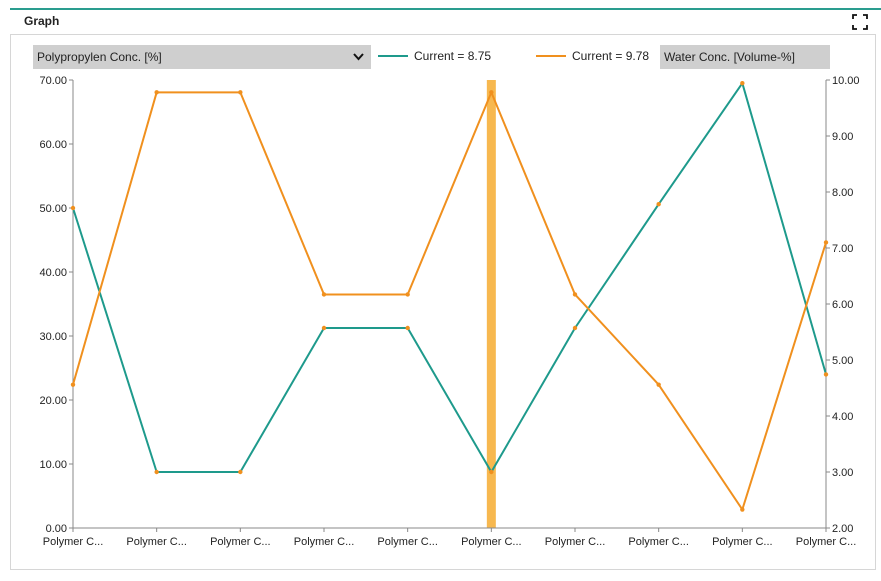 This screenshot has height=581, width=881. I want to click on legend-label-series-2: Current = 9.78, so click(611, 56).